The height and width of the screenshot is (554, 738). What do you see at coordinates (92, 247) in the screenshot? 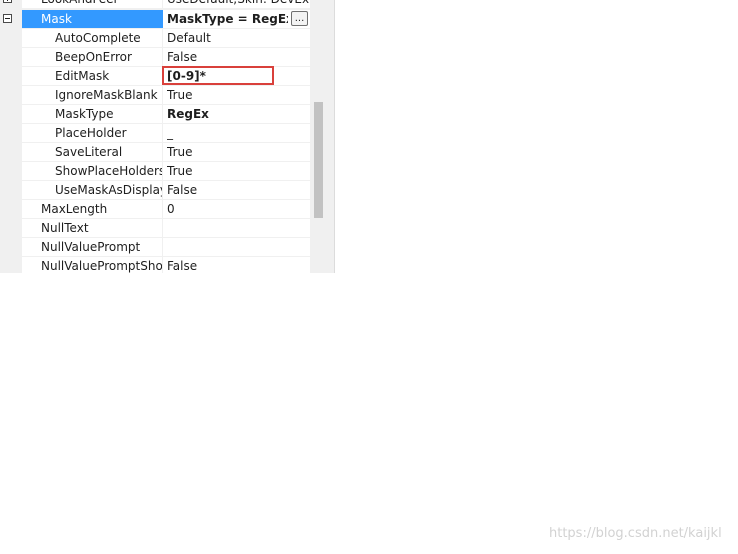
I see `property-name: NullValuePrompt` at bounding box center [92, 247].